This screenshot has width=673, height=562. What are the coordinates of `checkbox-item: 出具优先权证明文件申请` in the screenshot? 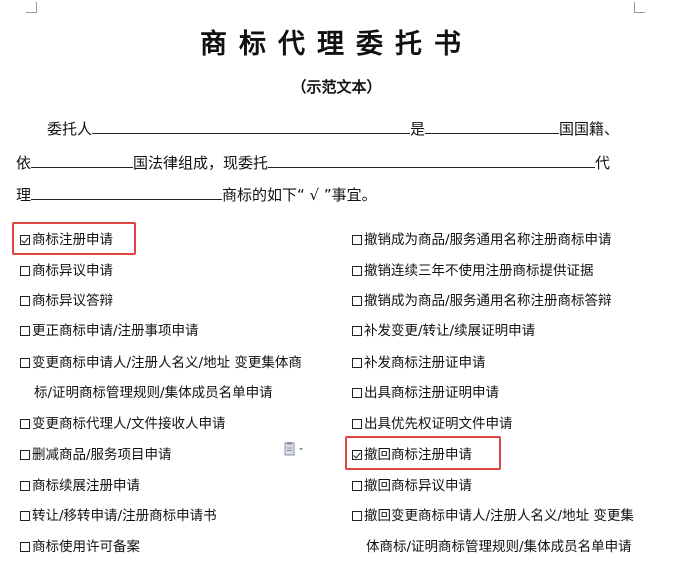 It's located at (432, 424).